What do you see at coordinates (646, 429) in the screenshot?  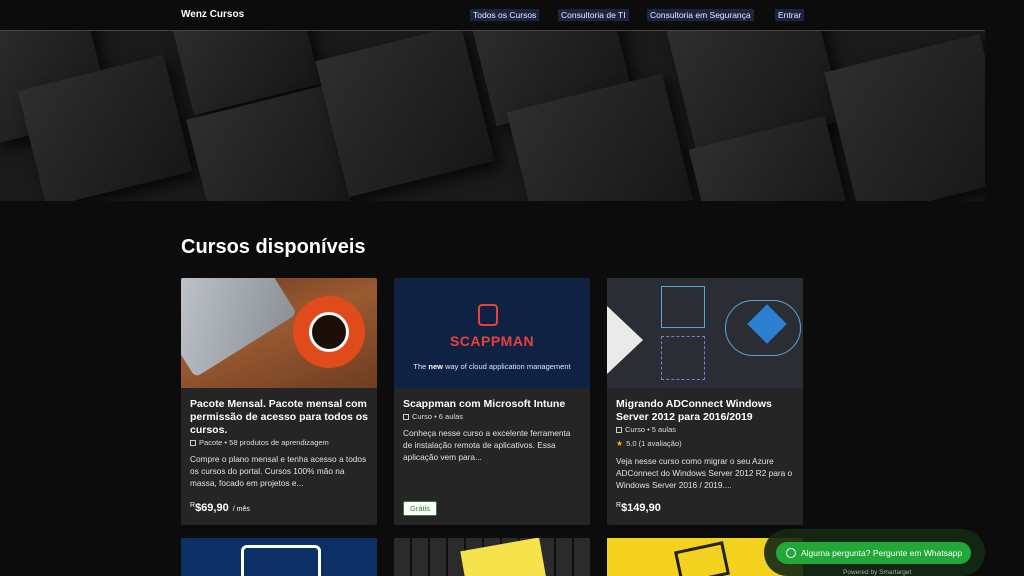 I see `course-meta: Curso • 5 aulas` at bounding box center [646, 429].